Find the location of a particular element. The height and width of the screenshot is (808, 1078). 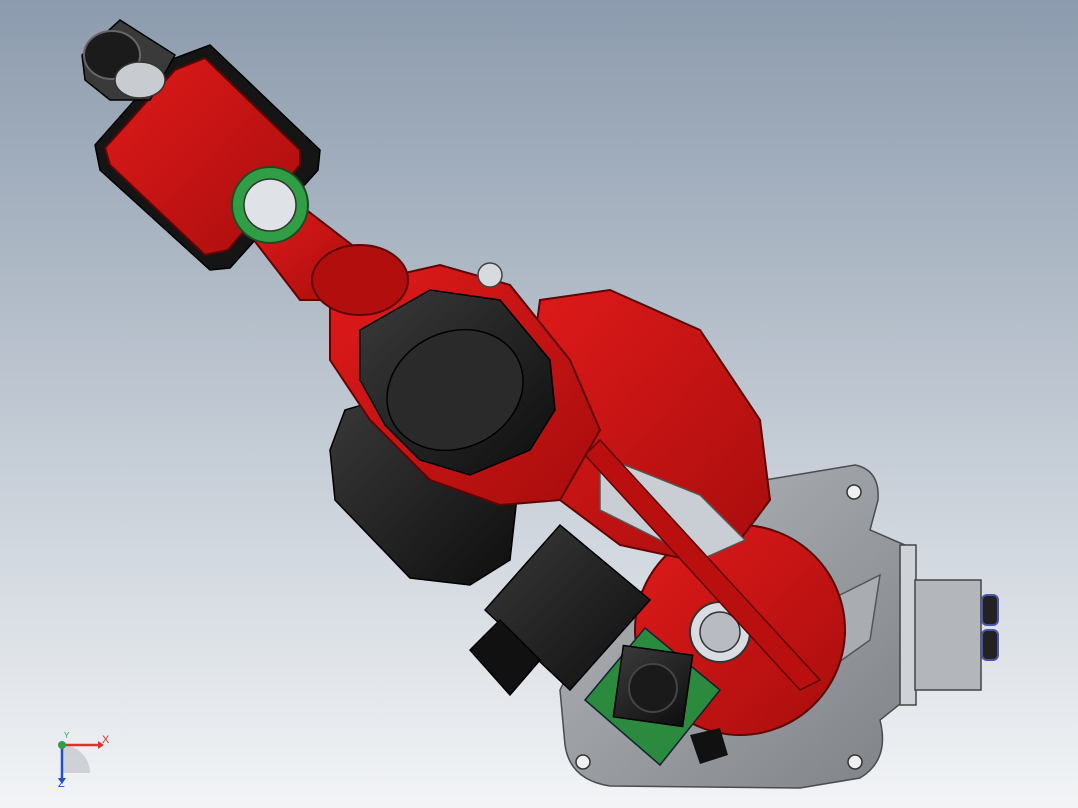

axis-y-label: Y is located at coordinates (67, 735).